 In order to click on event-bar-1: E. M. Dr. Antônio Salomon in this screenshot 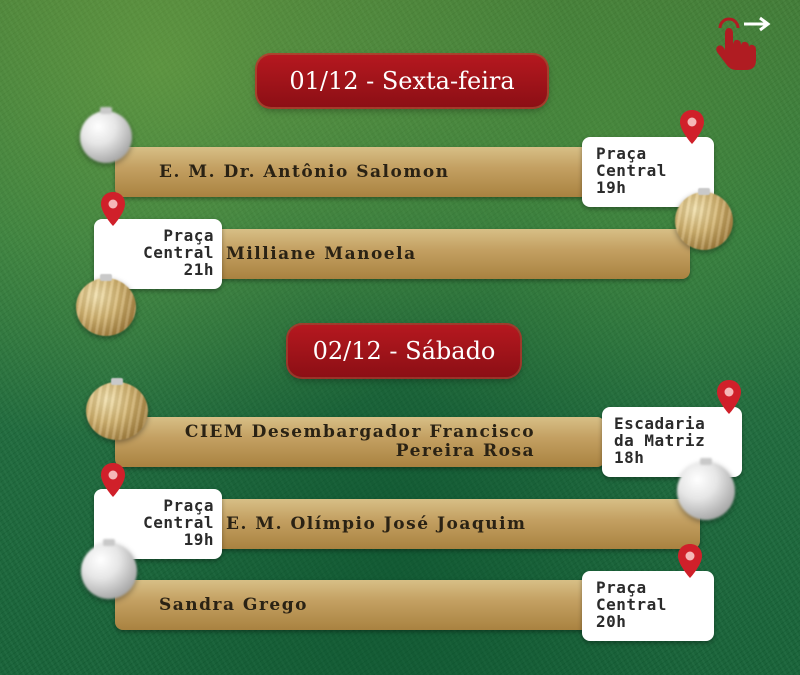, I will do `click(367, 172)`.